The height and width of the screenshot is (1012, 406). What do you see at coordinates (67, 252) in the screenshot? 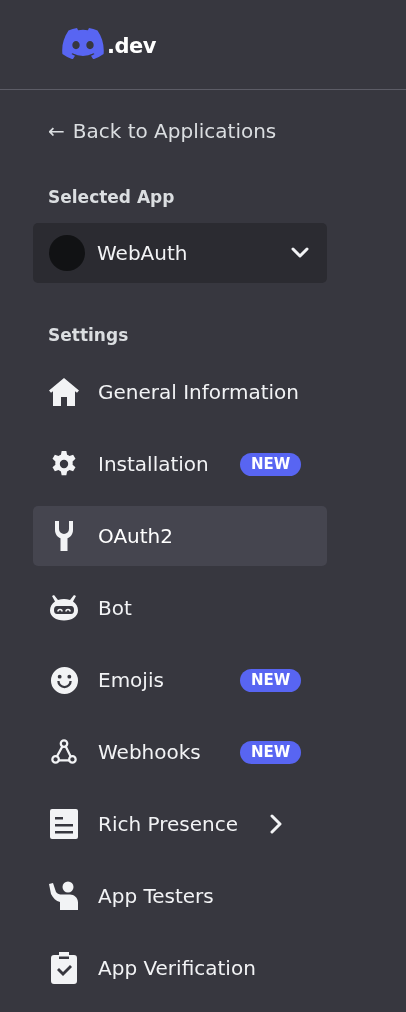
I see `app-avatar` at bounding box center [67, 252].